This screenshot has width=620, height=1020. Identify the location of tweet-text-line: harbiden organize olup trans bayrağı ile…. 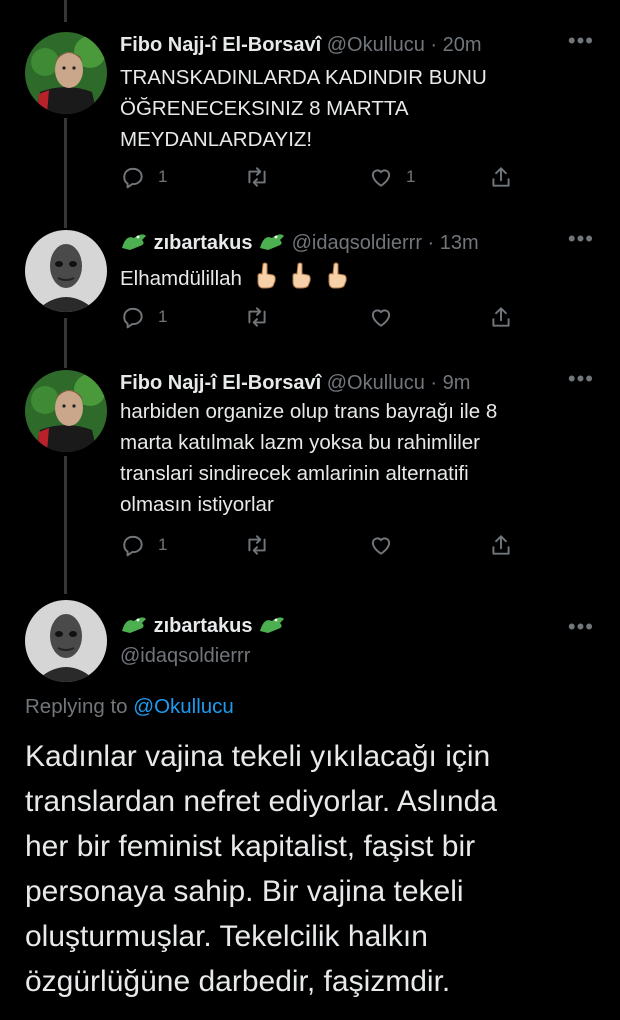
(309, 411).